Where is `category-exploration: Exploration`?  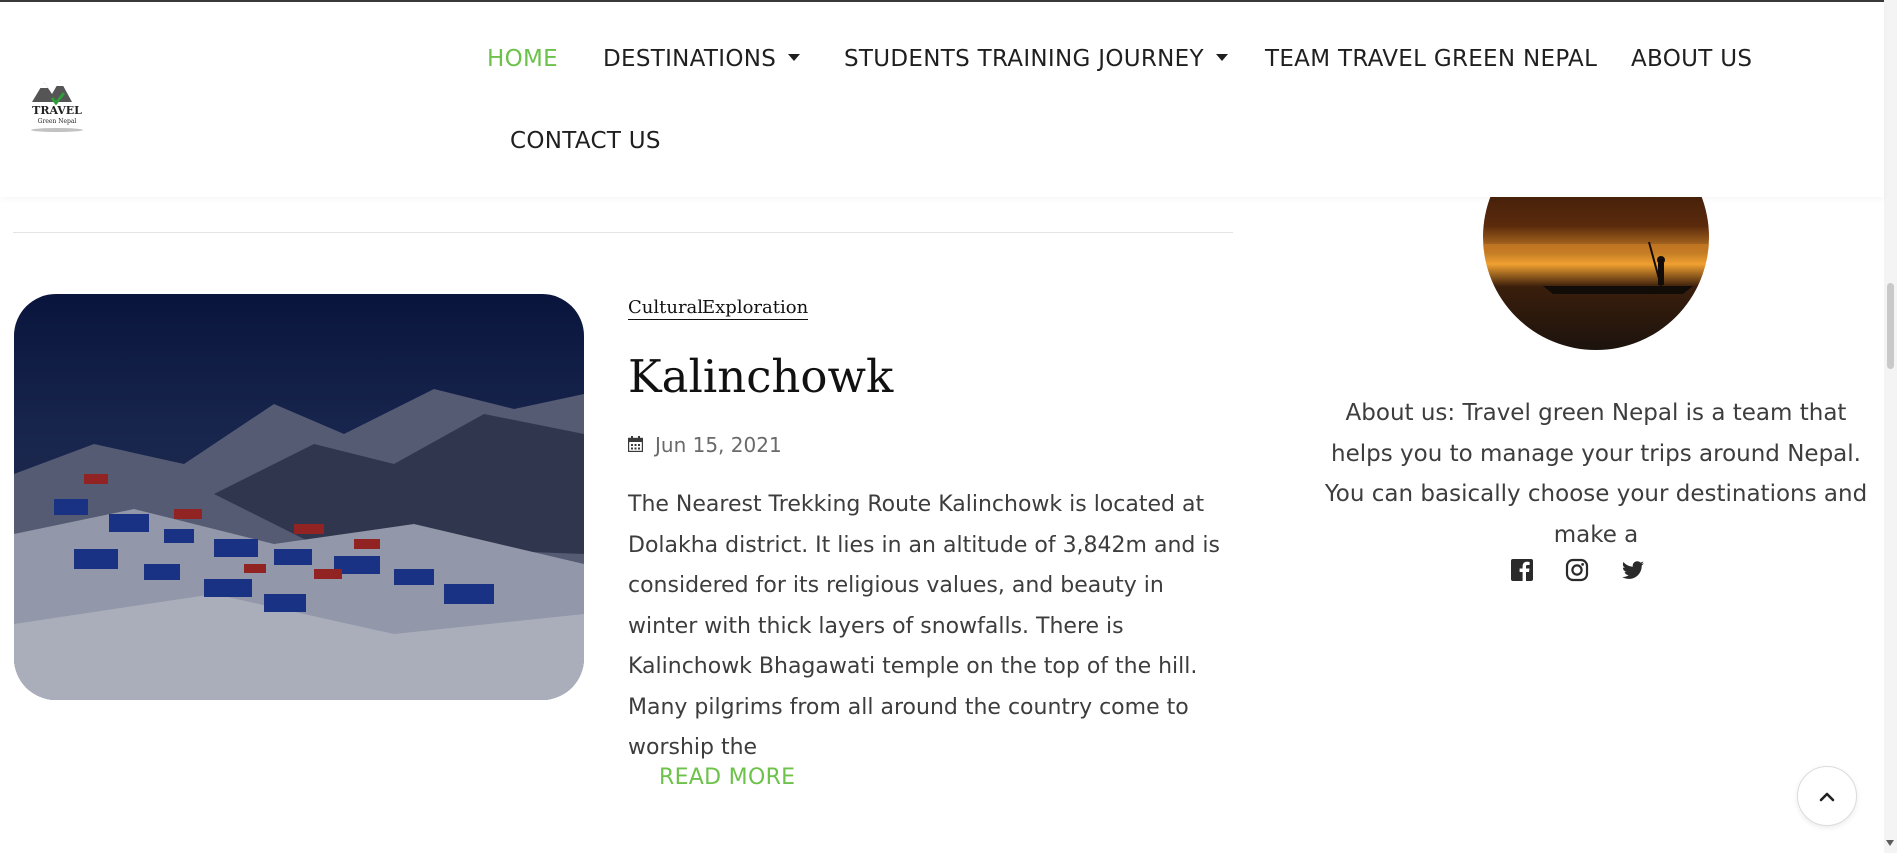
category-exploration: Exploration is located at coordinates (755, 308).